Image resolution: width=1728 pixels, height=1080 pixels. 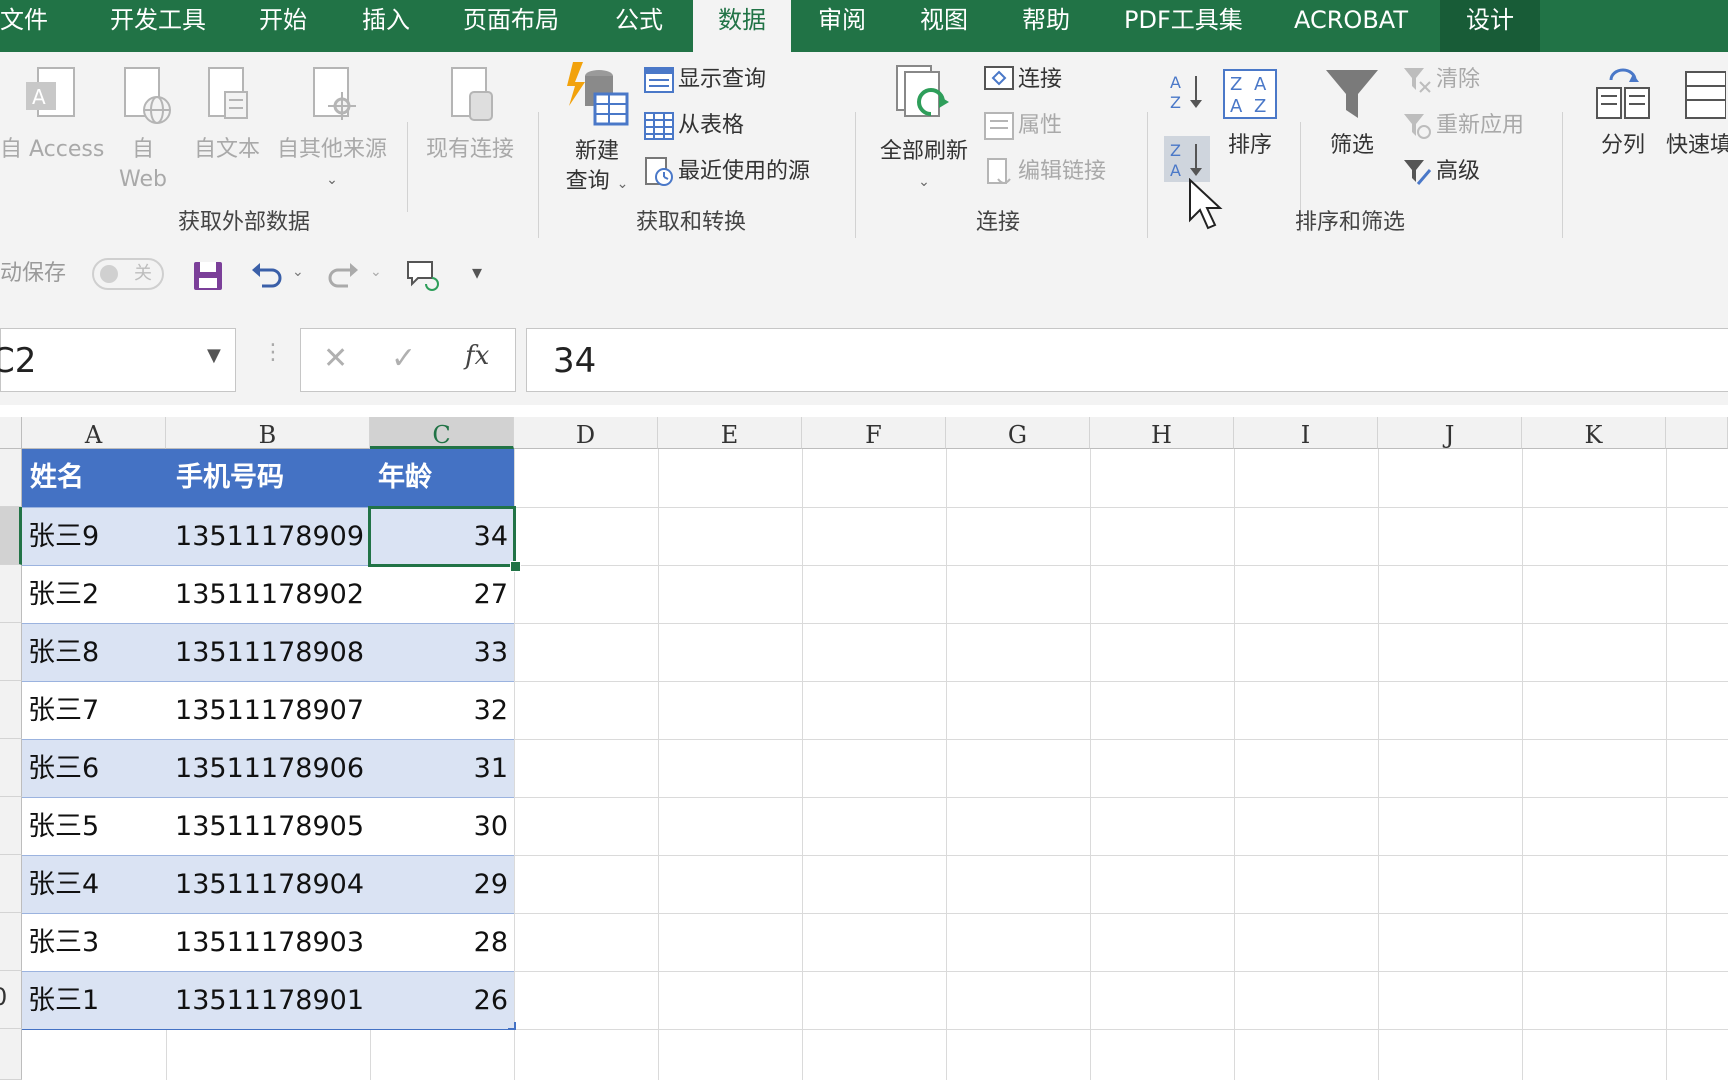 I want to click on recent-sources-button: 最近使用的源, so click(x=727, y=172).